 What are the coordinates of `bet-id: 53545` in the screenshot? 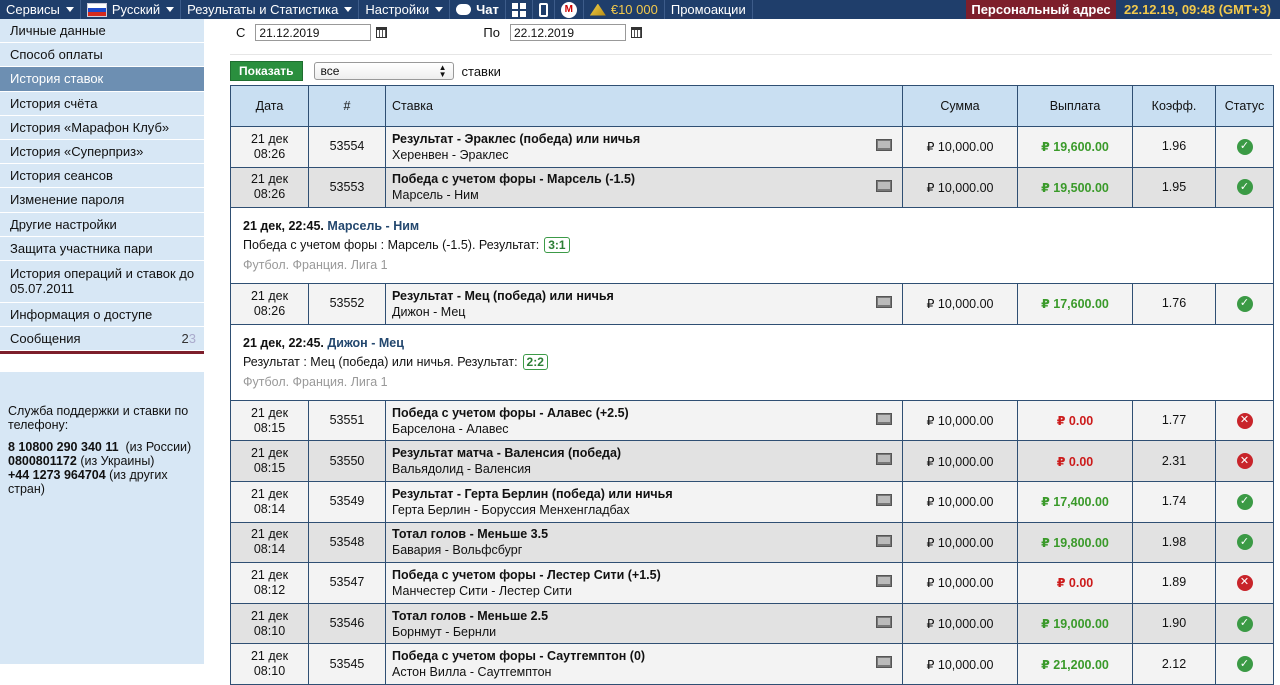 It's located at (347, 664).